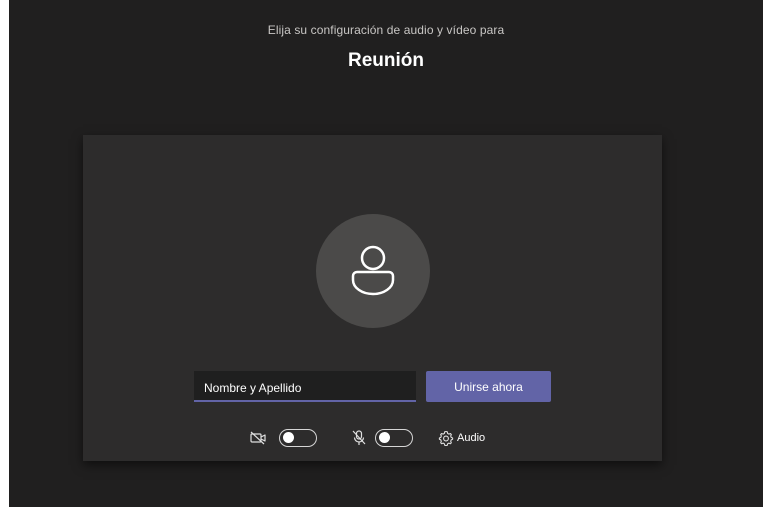  Describe the element at coordinates (298, 438) in the screenshot. I see `camera-toggle` at that location.